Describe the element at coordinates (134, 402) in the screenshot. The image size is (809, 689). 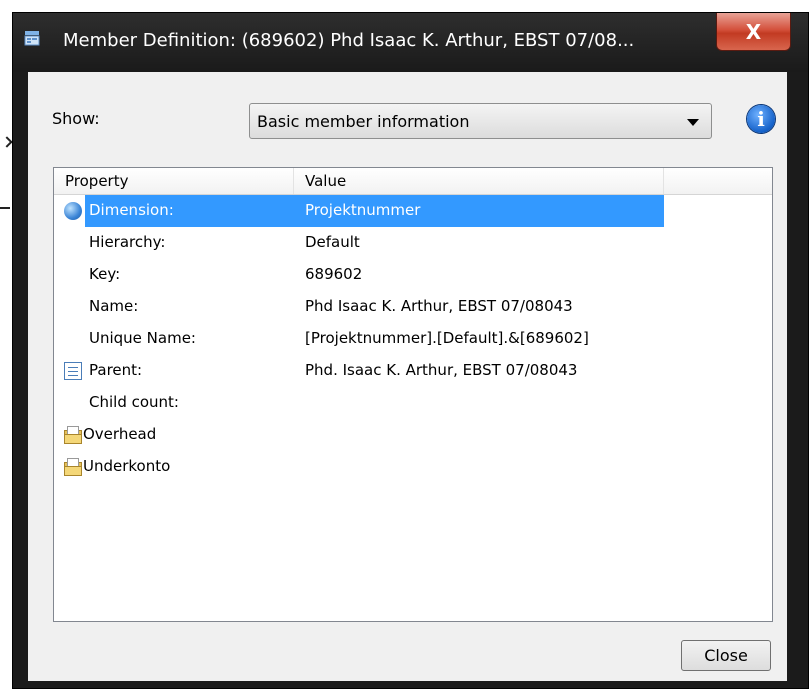
I see `property-name: Child count:` at that location.